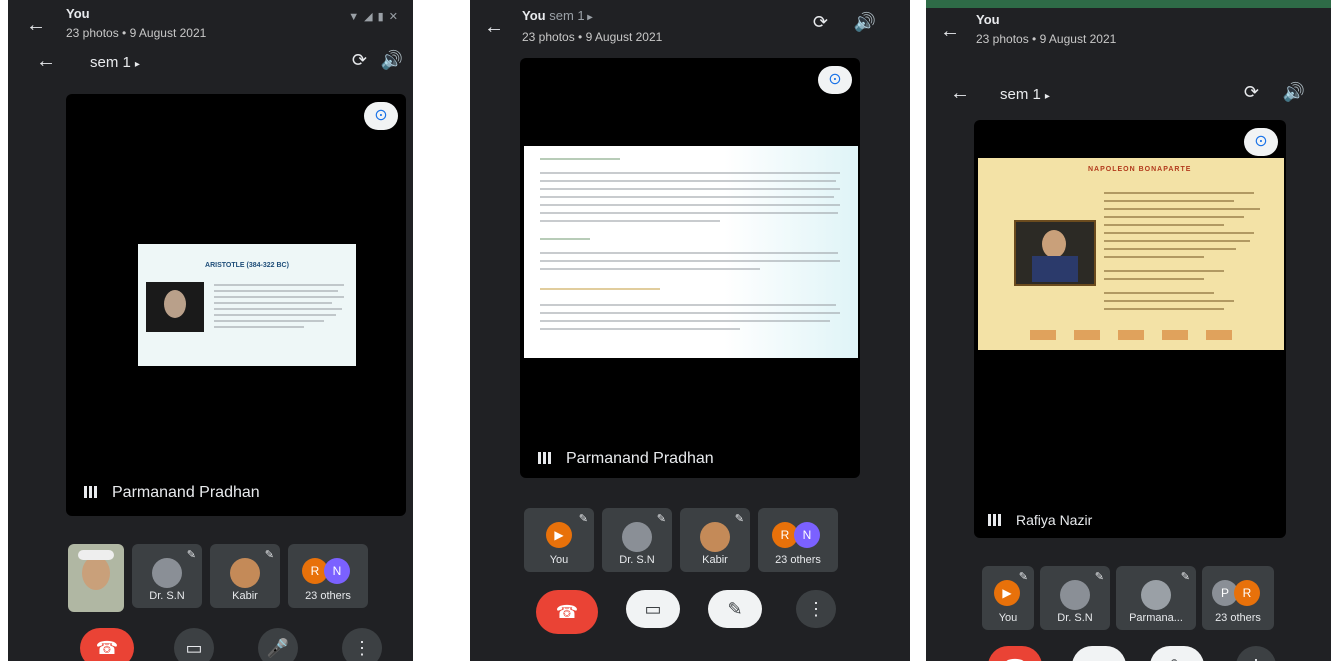  I want to click on presentation-slide, so click(691, 252).